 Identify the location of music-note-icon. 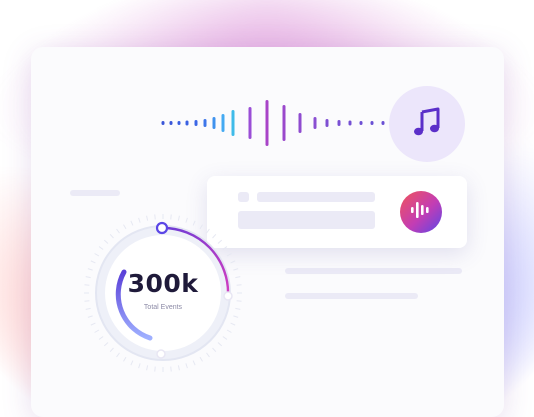
(427, 124).